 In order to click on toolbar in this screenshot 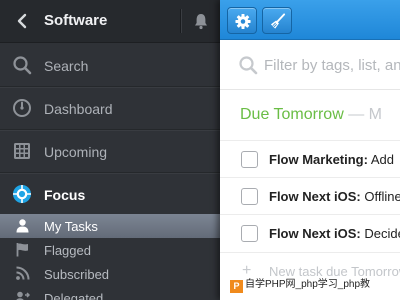, I will do `click(310, 20)`.